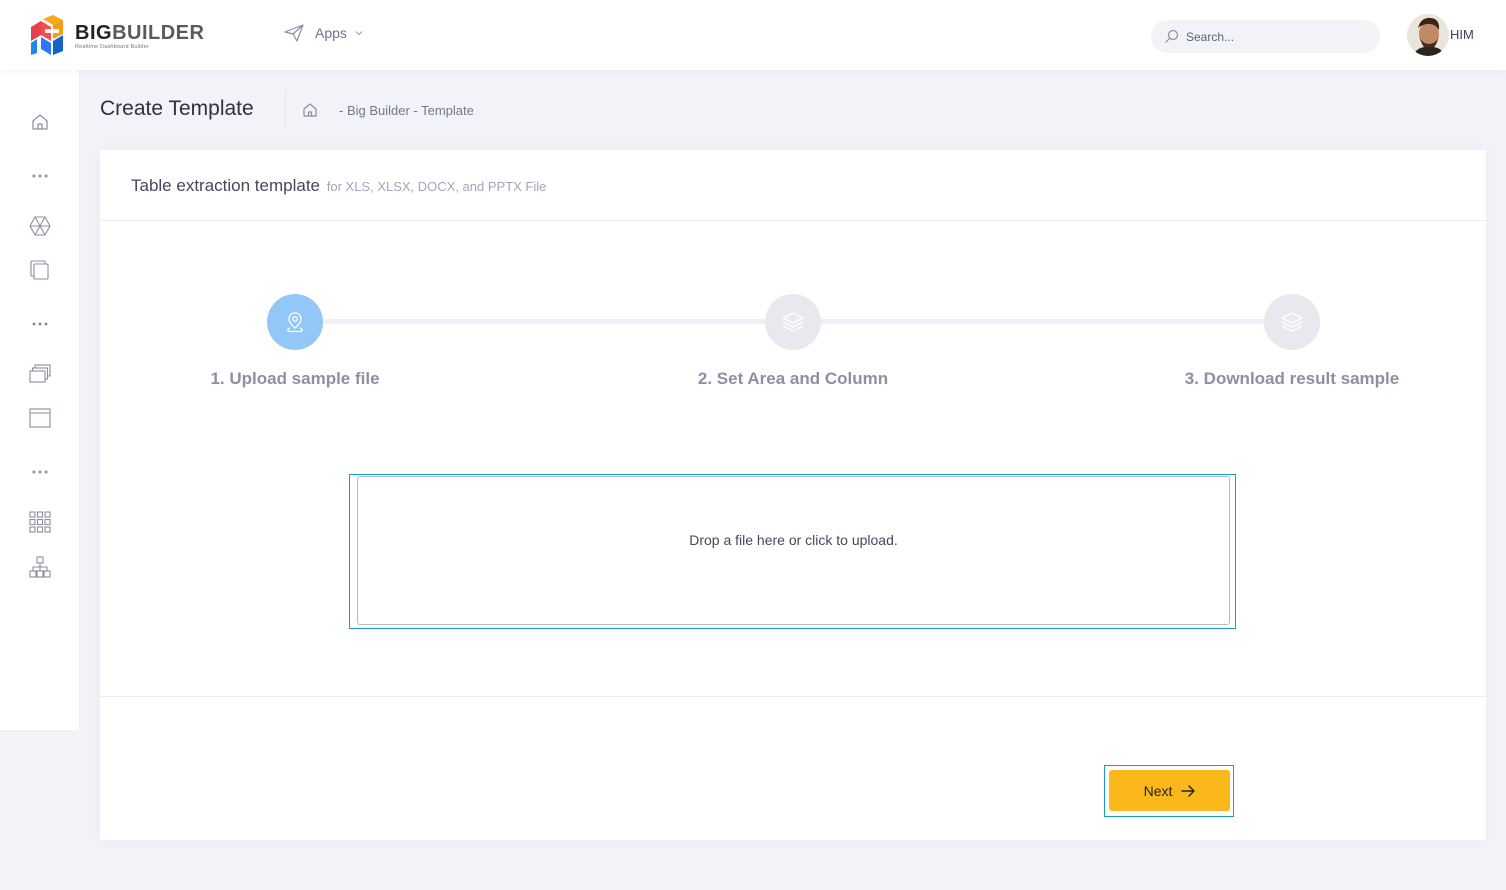 This screenshot has width=1506, height=890. I want to click on wizard-step-2-label: 2. Set Area and Column, so click(793, 379).